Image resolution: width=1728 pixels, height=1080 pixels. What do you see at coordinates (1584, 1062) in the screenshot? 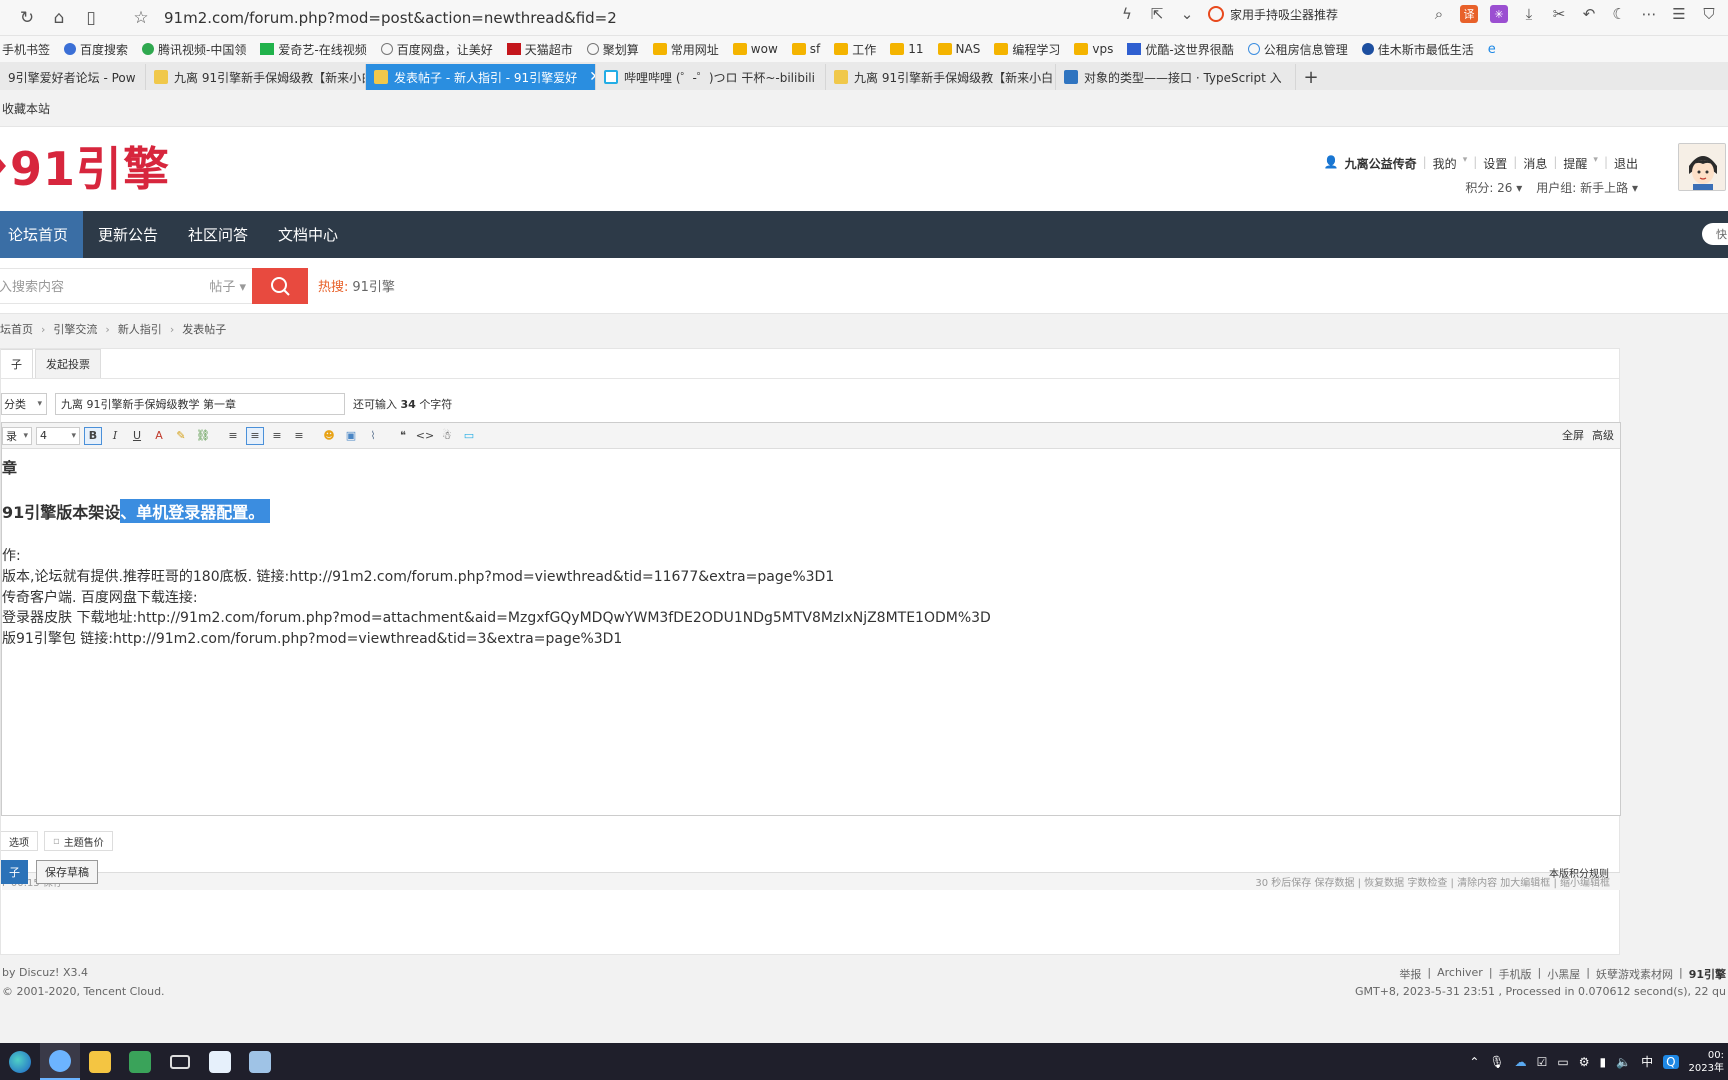
I see `steam-icon: ⚙` at bounding box center [1584, 1062].